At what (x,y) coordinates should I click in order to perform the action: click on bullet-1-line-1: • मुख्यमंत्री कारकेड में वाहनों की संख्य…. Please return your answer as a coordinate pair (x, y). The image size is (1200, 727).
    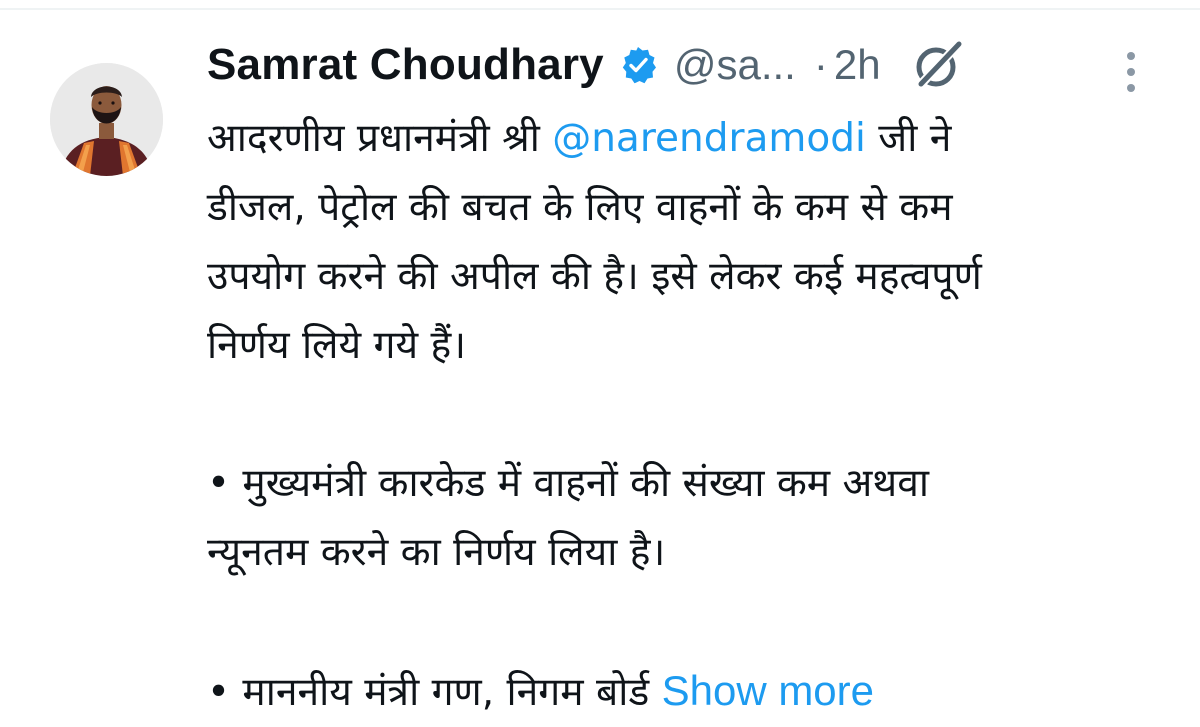
    Looking at the image, I should click on (568, 483).